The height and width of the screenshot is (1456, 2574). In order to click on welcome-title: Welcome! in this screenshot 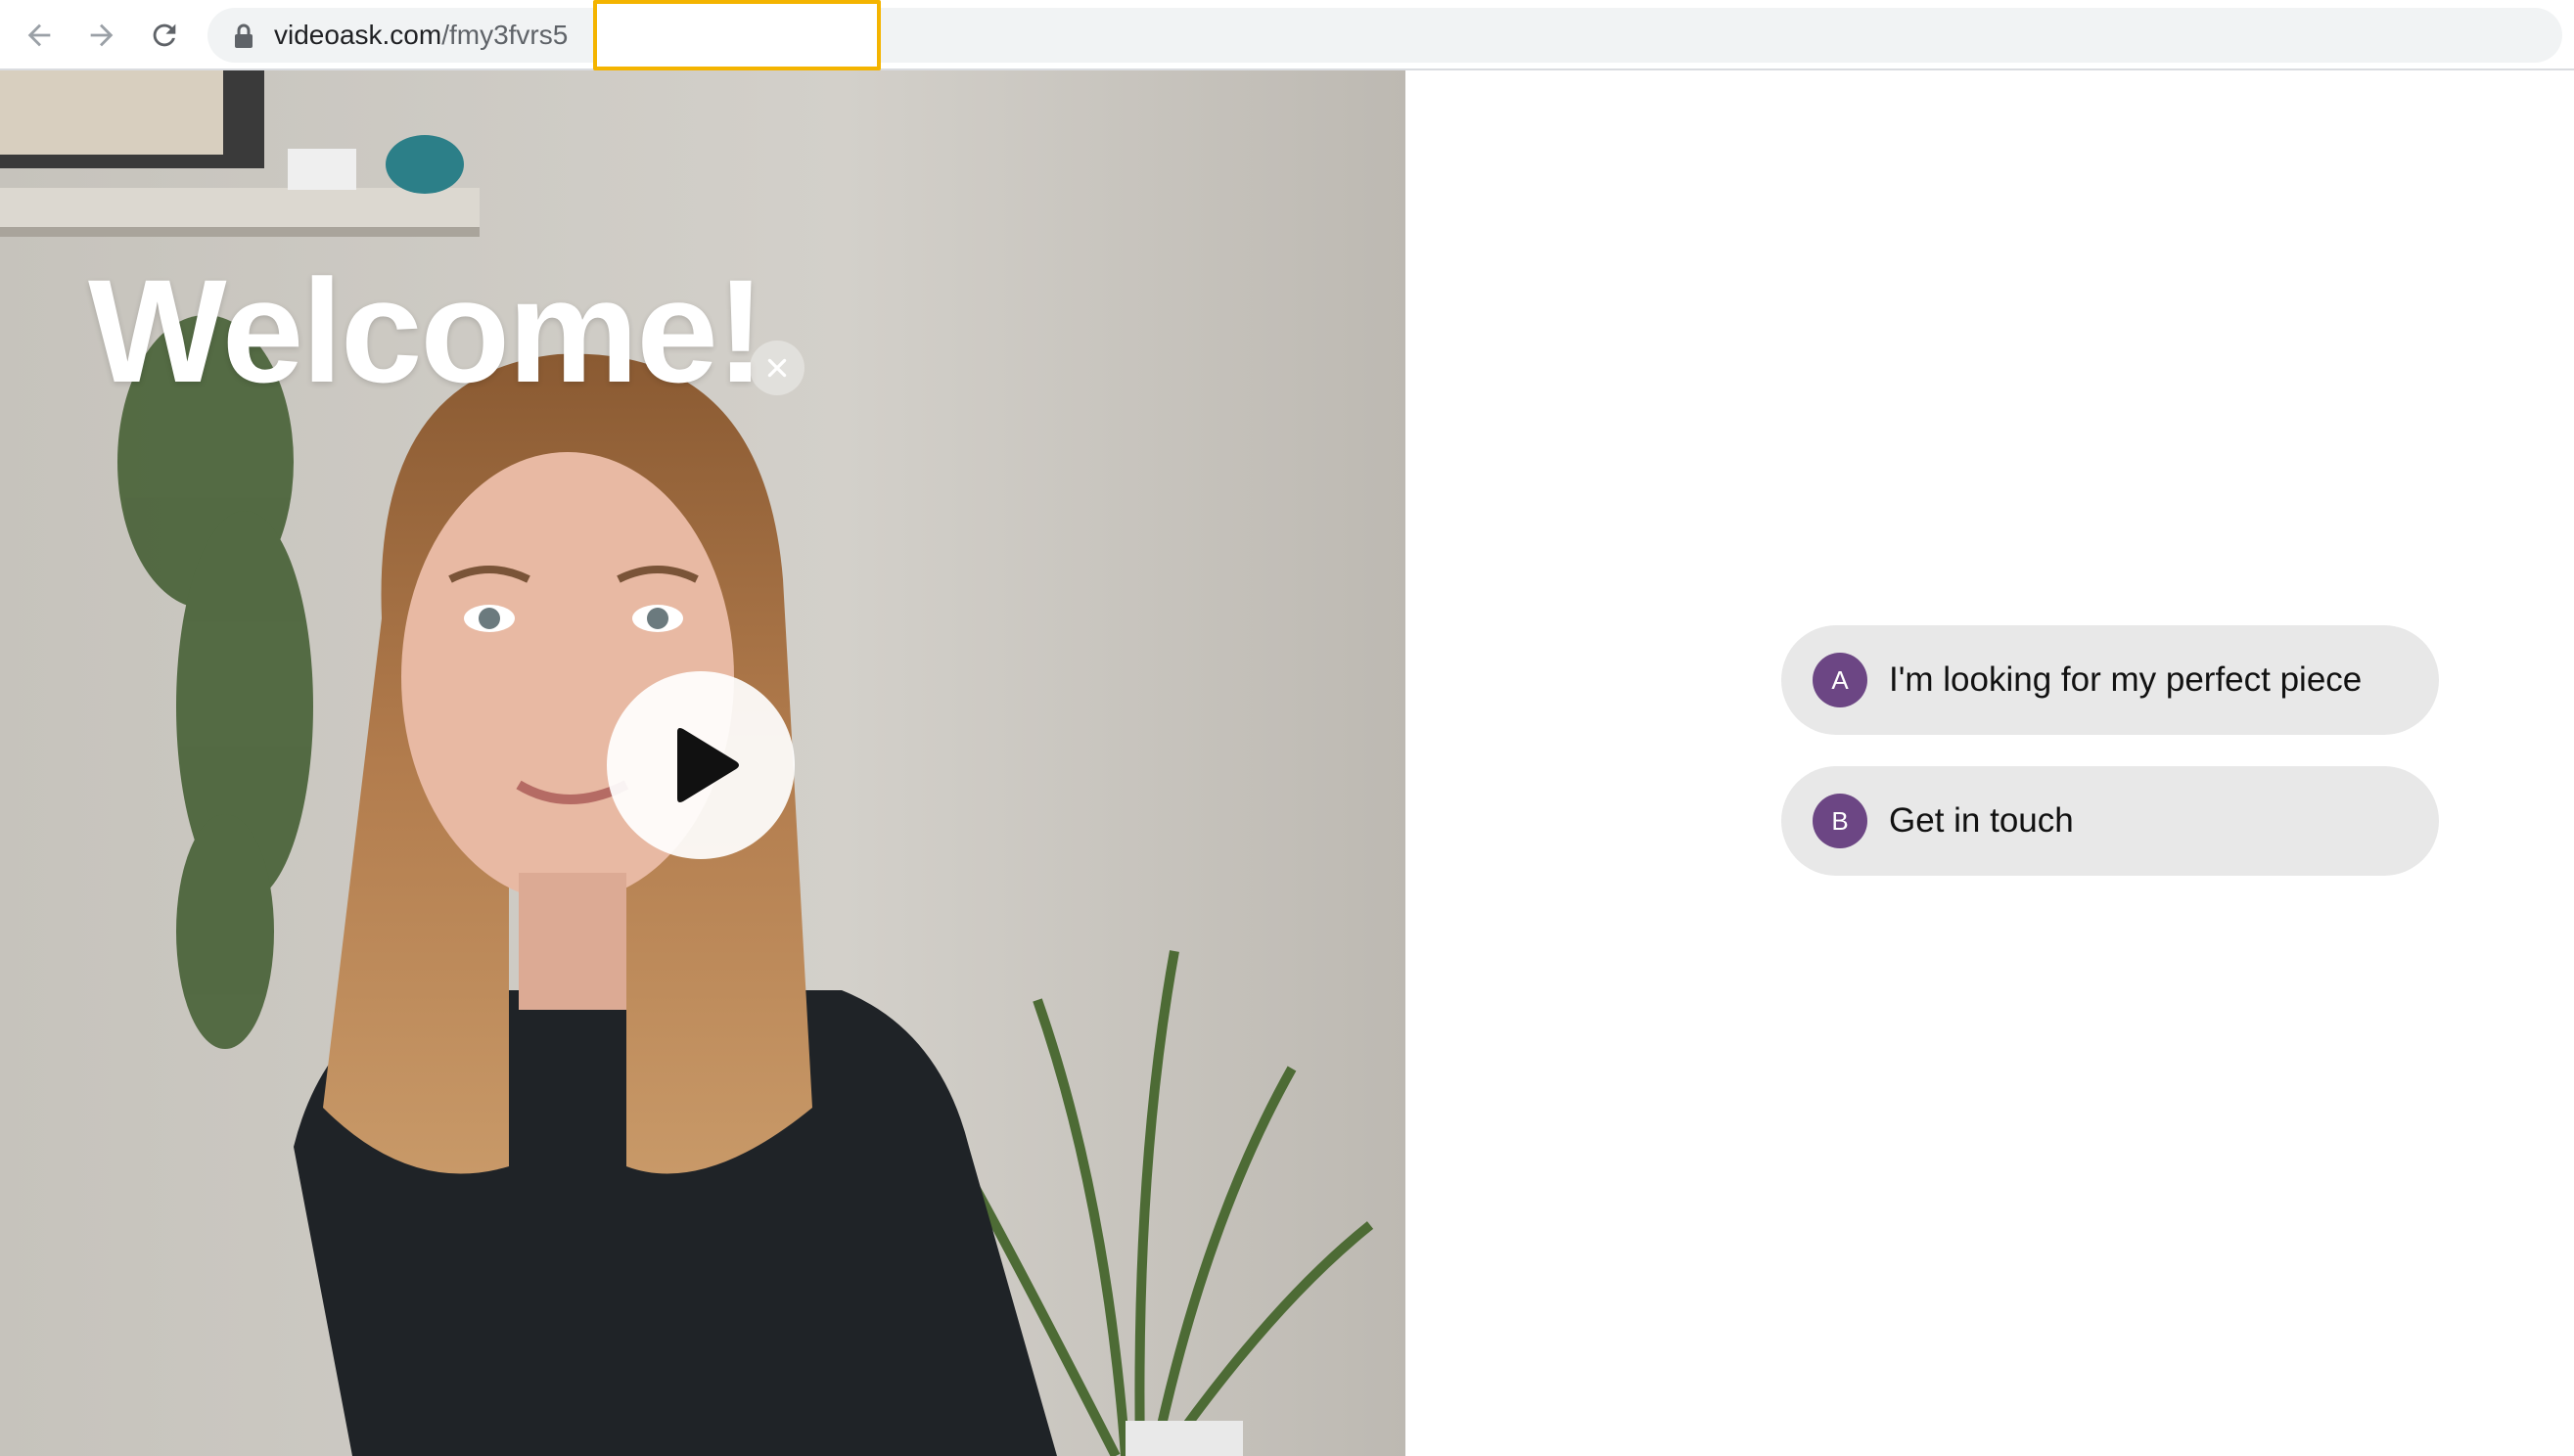, I will do `click(427, 331)`.